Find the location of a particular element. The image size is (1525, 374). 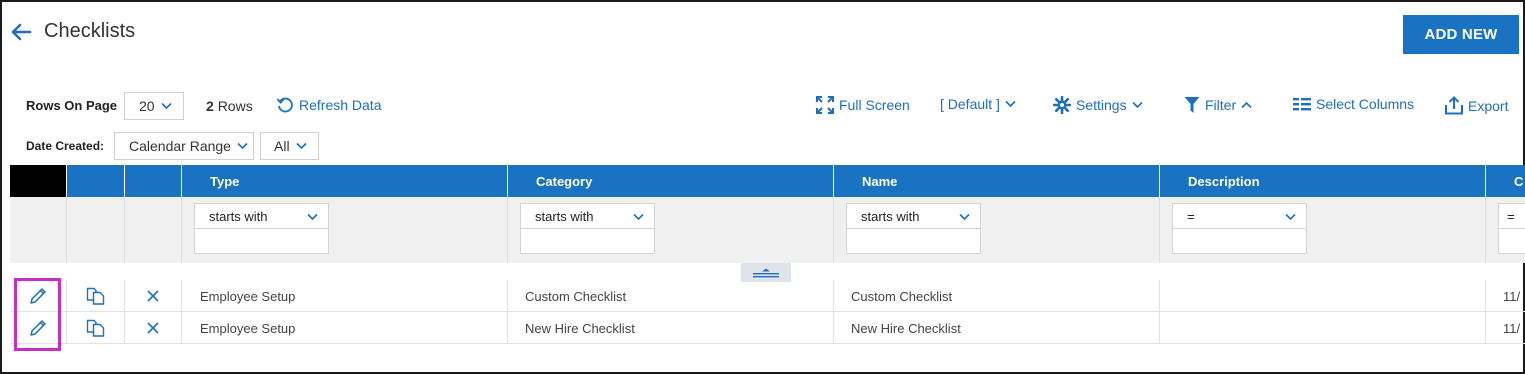

page-title: Checklists is located at coordinates (90, 31).